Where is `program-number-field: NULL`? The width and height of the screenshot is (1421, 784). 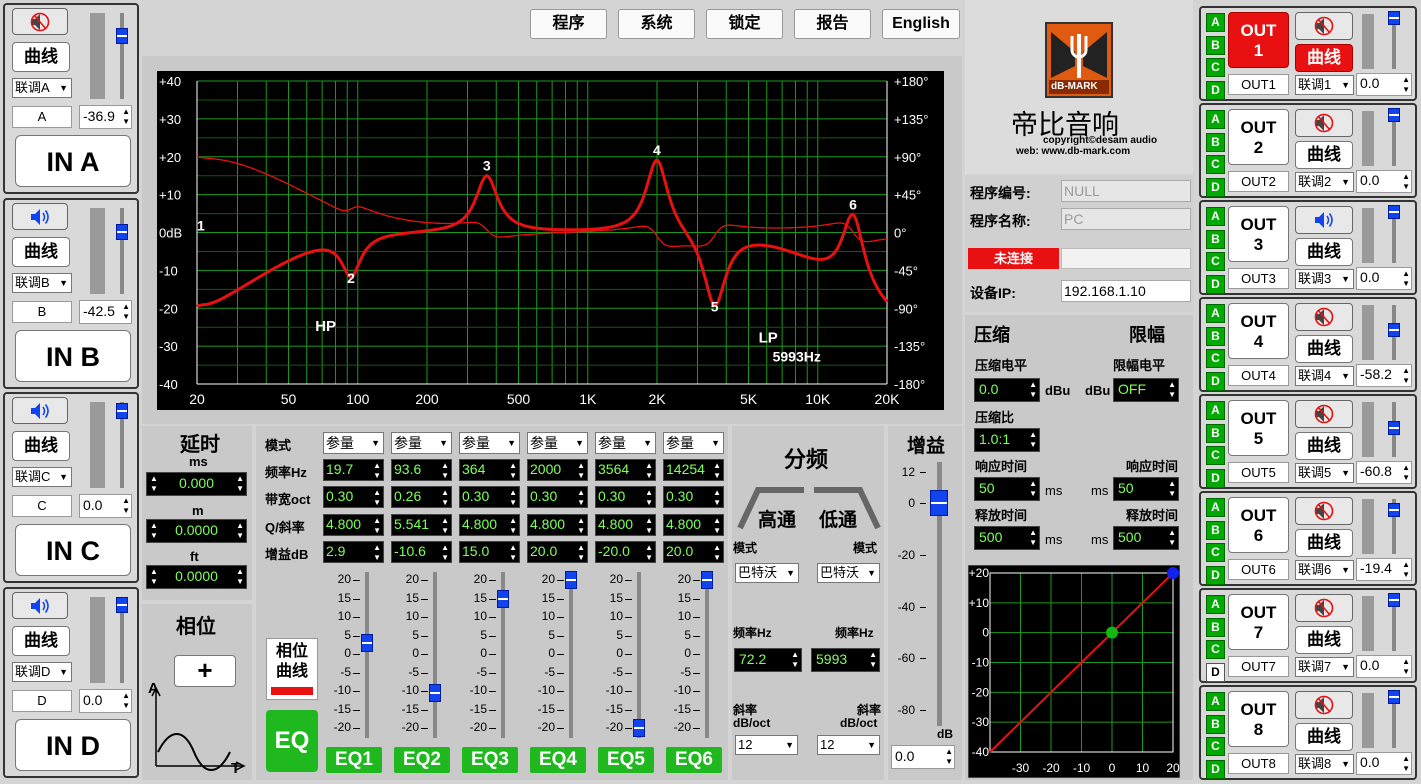
program-number-field: NULL is located at coordinates (1126, 191).